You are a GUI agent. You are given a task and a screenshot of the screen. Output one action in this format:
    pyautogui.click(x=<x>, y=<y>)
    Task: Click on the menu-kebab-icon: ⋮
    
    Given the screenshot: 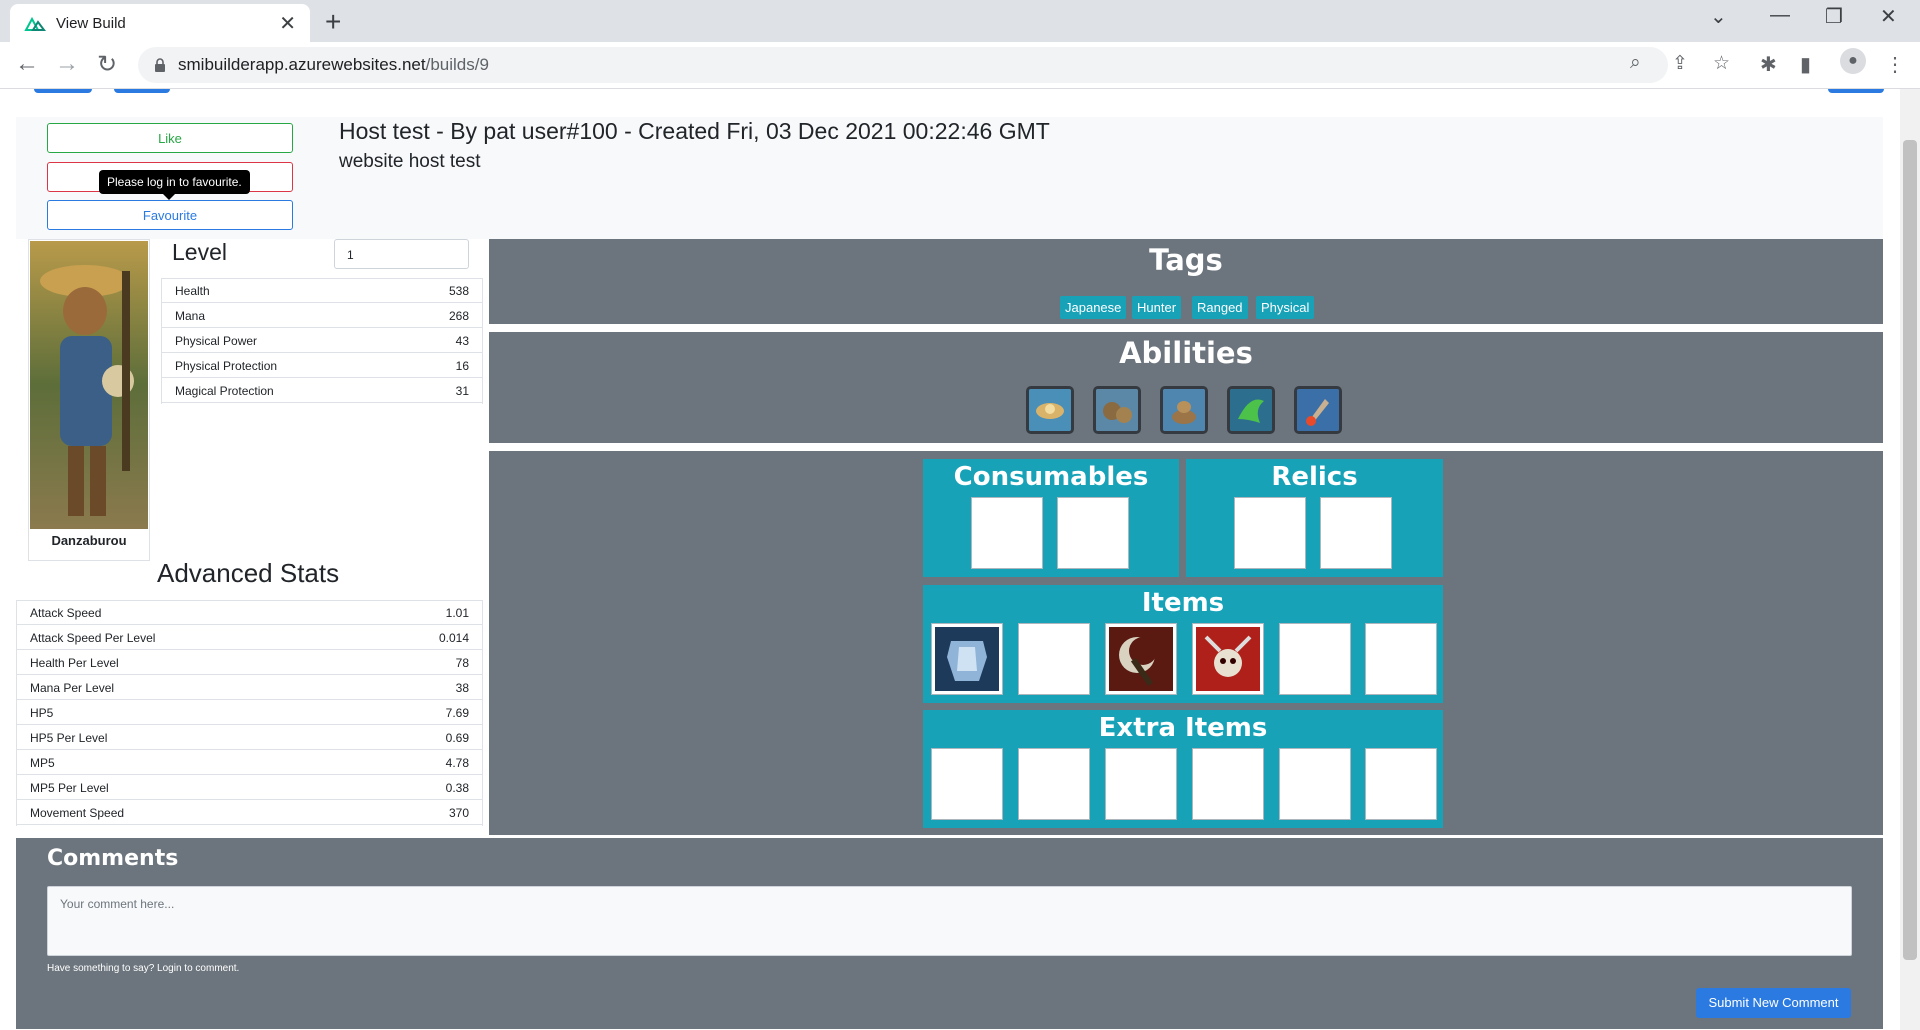 What is the action you would take?
    pyautogui.click(x=1895, y=64)
    